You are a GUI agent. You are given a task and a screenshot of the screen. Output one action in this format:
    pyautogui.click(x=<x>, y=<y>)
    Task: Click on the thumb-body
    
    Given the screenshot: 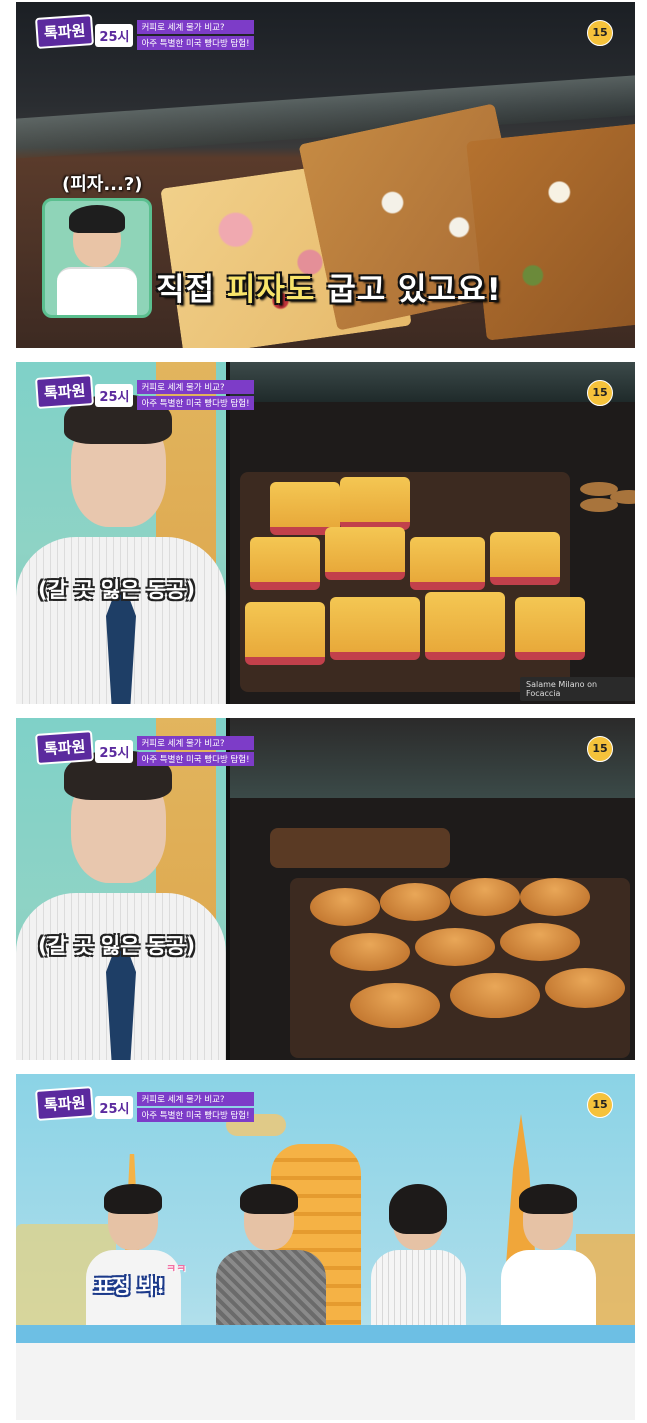 What is the action you would take?
    pyautogui.click(x=97, y=291)
    